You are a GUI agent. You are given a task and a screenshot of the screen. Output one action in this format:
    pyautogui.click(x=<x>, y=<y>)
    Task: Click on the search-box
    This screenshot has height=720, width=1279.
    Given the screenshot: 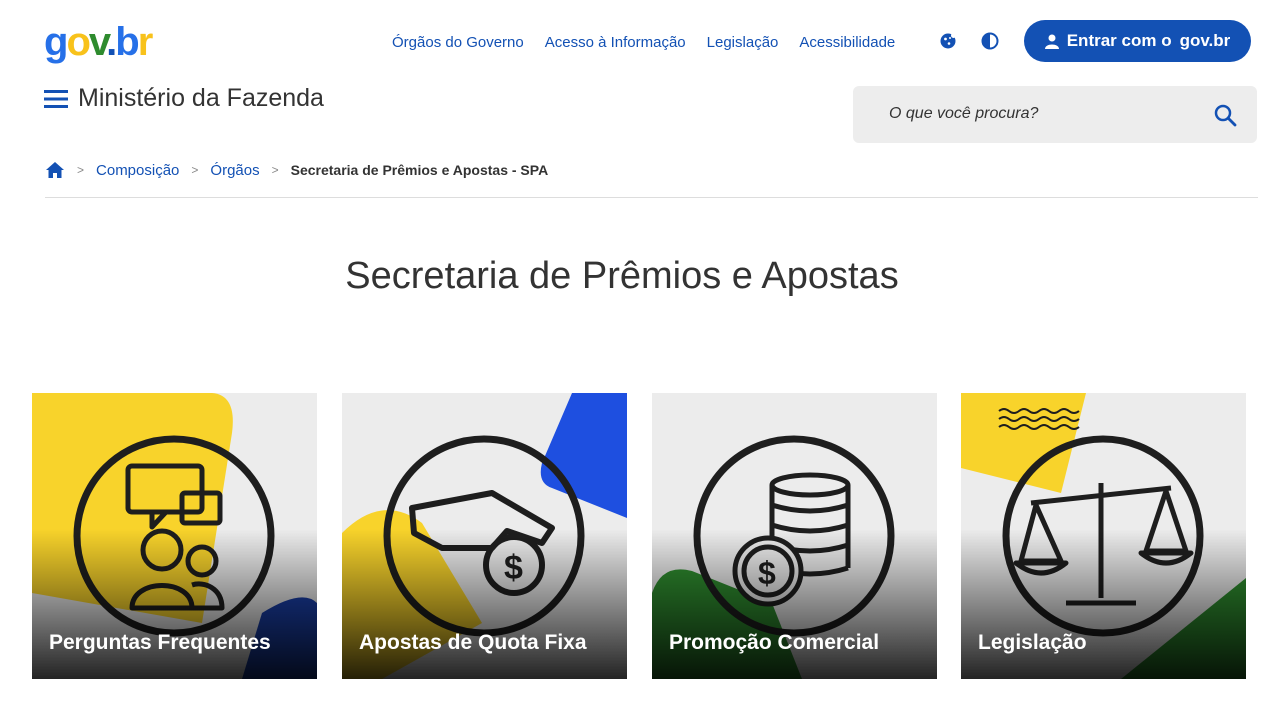 What is the action you would take?
    pyautogui.click(x=1055, y=114)
    